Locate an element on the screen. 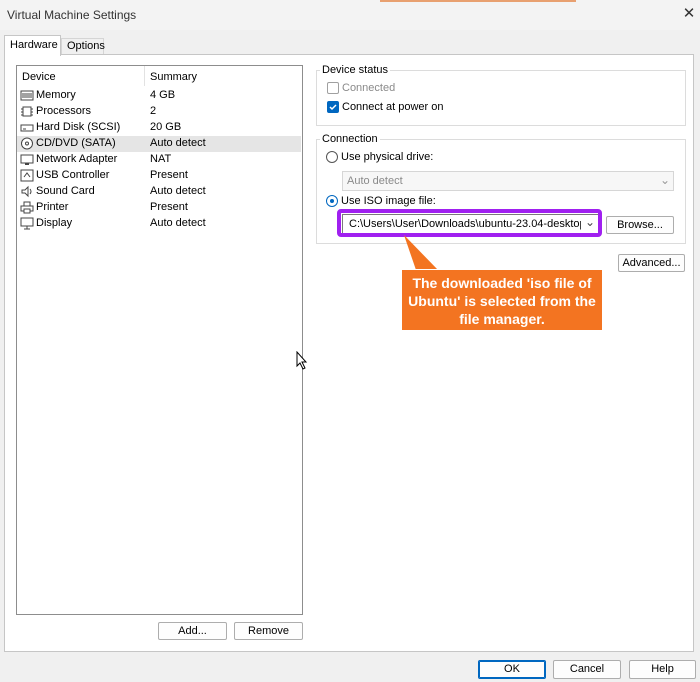 This screenshot has width=700, height=682. remove-button: Remove is located at coordinates (268, 631).